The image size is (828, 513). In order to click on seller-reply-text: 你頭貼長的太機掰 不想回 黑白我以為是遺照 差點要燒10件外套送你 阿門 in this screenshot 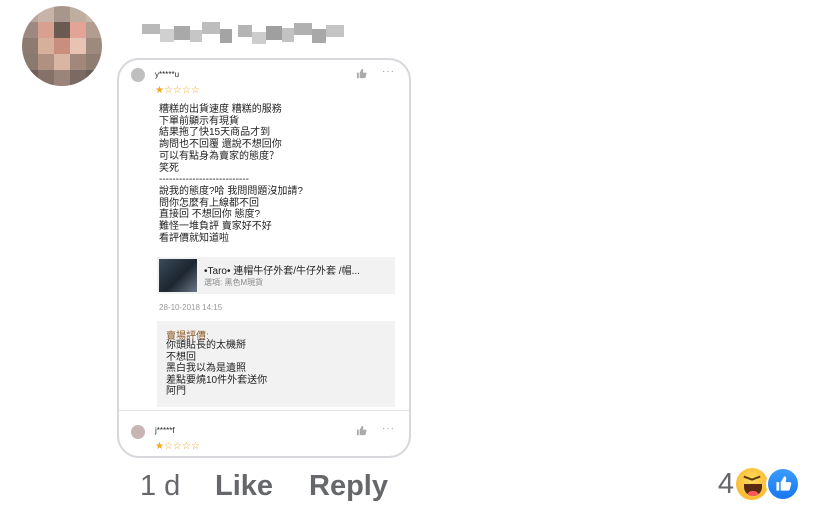, I will do `click(217, 368)`.